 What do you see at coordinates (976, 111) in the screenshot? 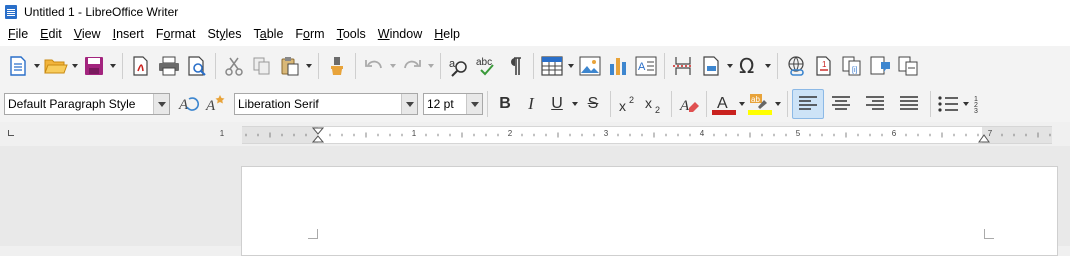
I see `svg-text: 3` at bounding box center [976, 111].